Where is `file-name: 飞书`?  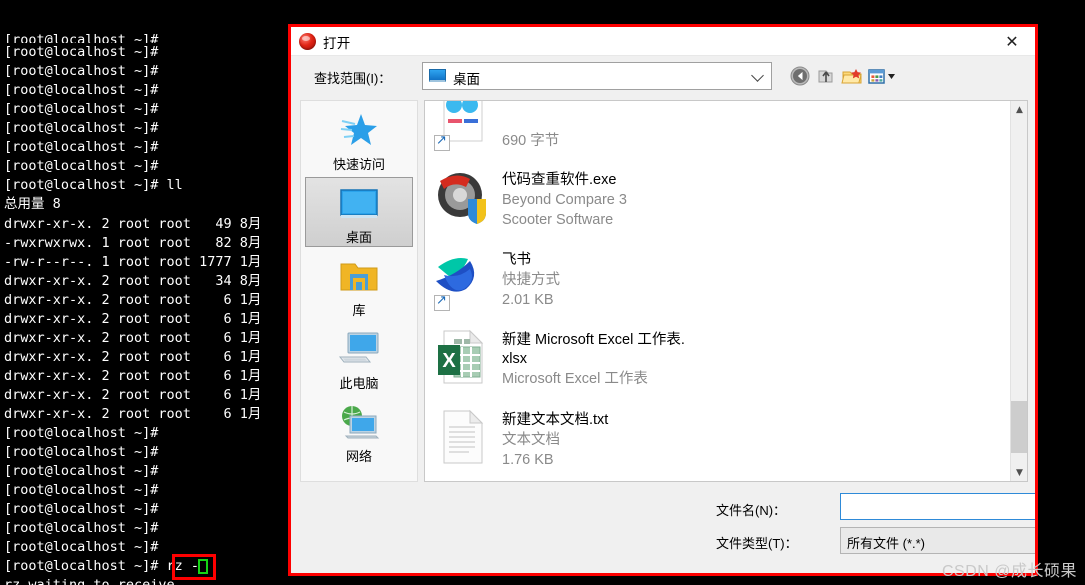 file-name: 飞书 is located at coordinates (516, 260).